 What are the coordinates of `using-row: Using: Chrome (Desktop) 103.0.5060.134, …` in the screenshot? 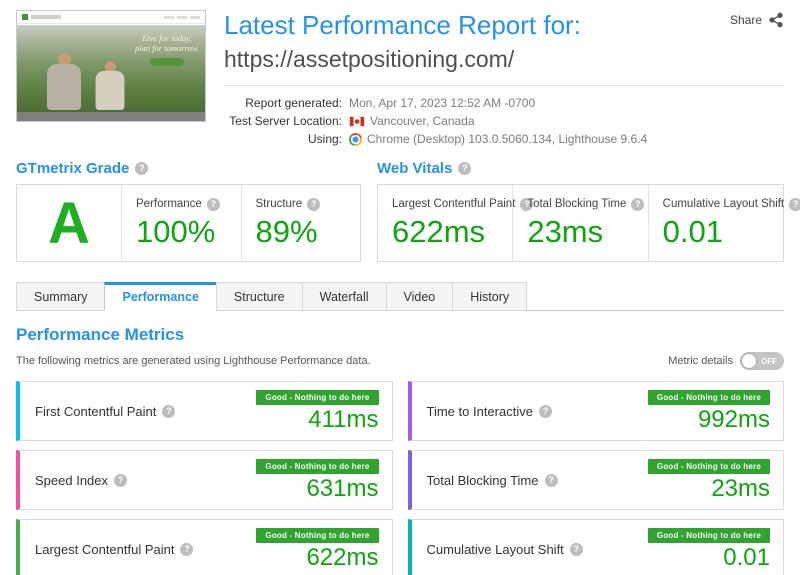 It's located at (504, 139).